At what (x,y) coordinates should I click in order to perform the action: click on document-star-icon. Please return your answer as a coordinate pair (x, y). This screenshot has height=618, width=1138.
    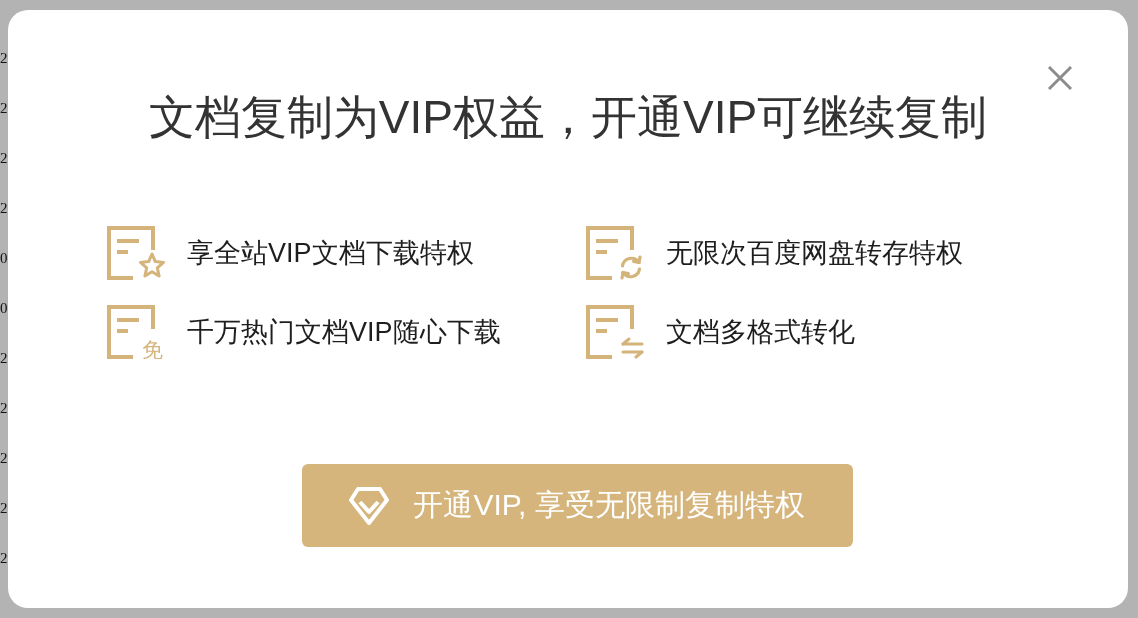
    Looking at the image, I should click on (136, 253).